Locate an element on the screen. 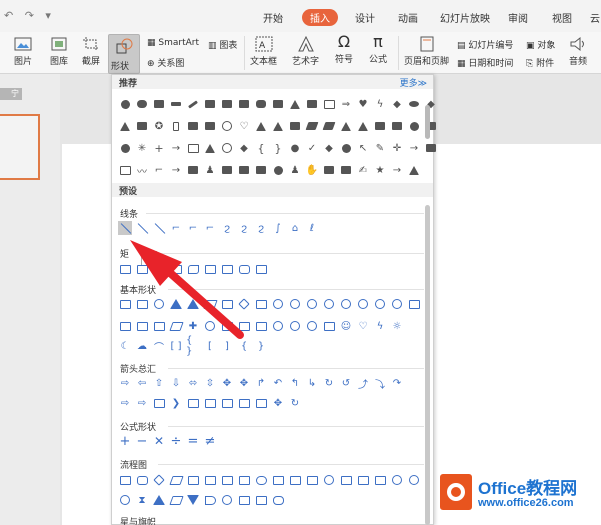 This screenshot has width=601, height=525. arrow-shape-cell: ↳ is located at coordinates (312, 383).